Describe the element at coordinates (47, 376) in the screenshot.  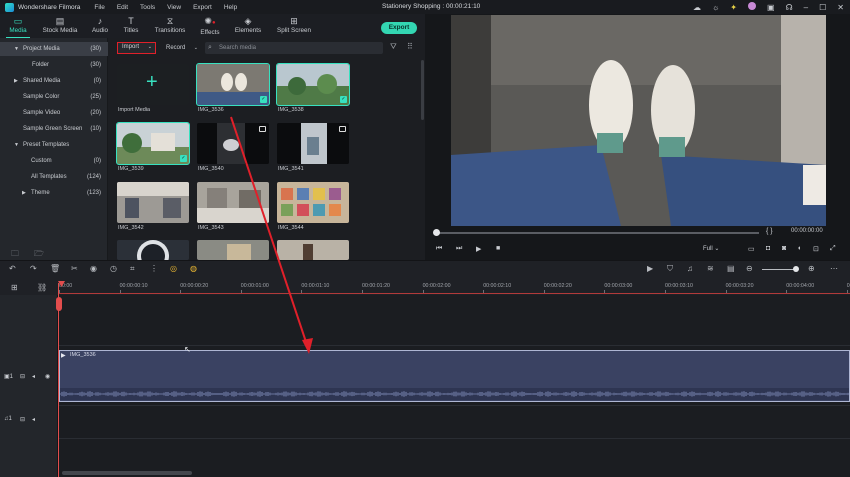
I see `eye-icon: ◉` at that location.